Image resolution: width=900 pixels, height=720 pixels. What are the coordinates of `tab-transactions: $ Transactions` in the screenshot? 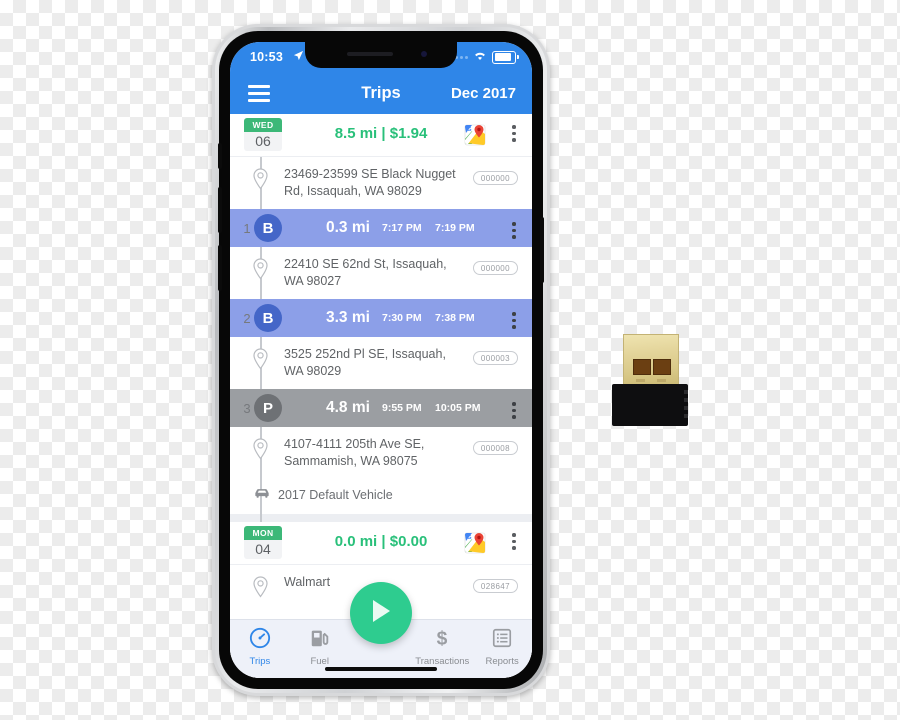 It's located at (442, 643).